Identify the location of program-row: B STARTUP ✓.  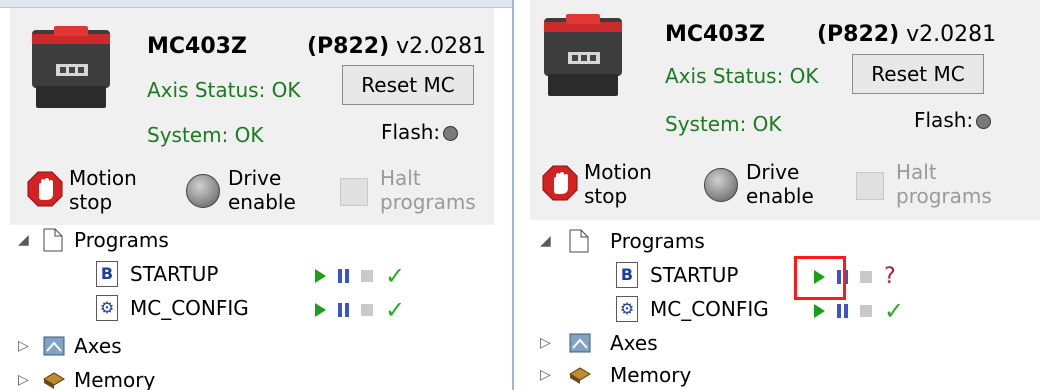
(250, 275).